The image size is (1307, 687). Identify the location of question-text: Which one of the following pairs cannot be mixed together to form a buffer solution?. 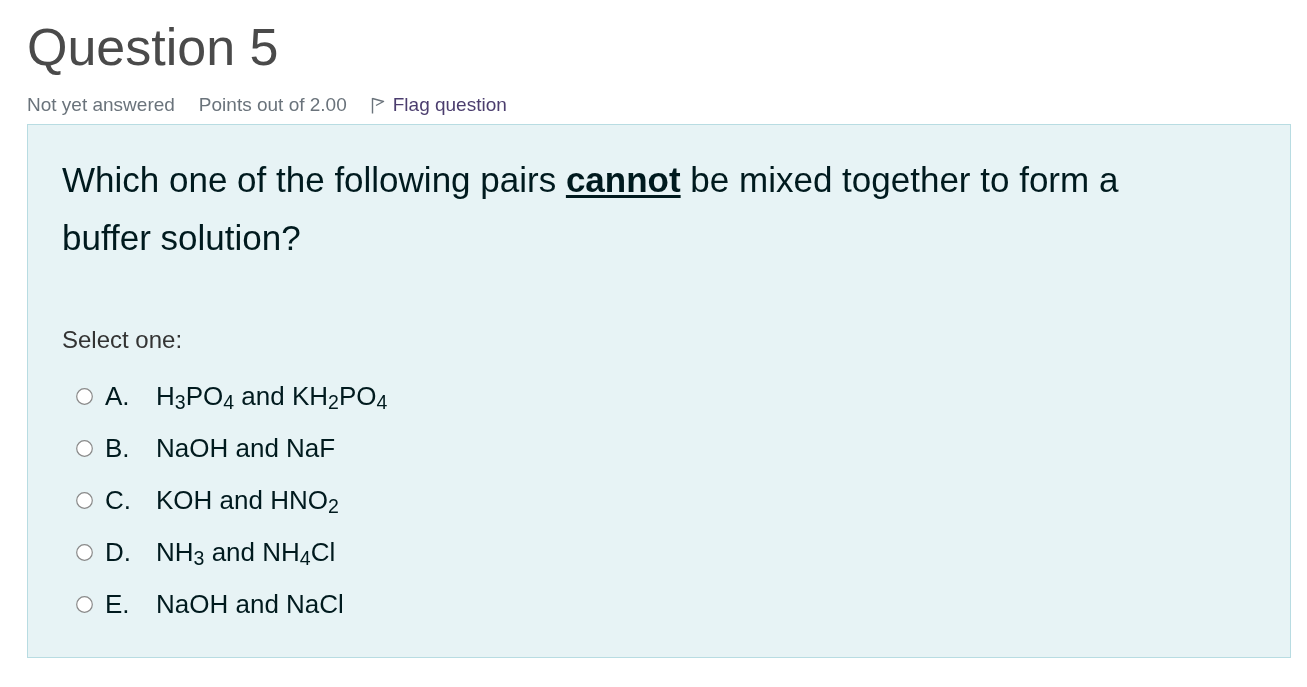
(591, 209).